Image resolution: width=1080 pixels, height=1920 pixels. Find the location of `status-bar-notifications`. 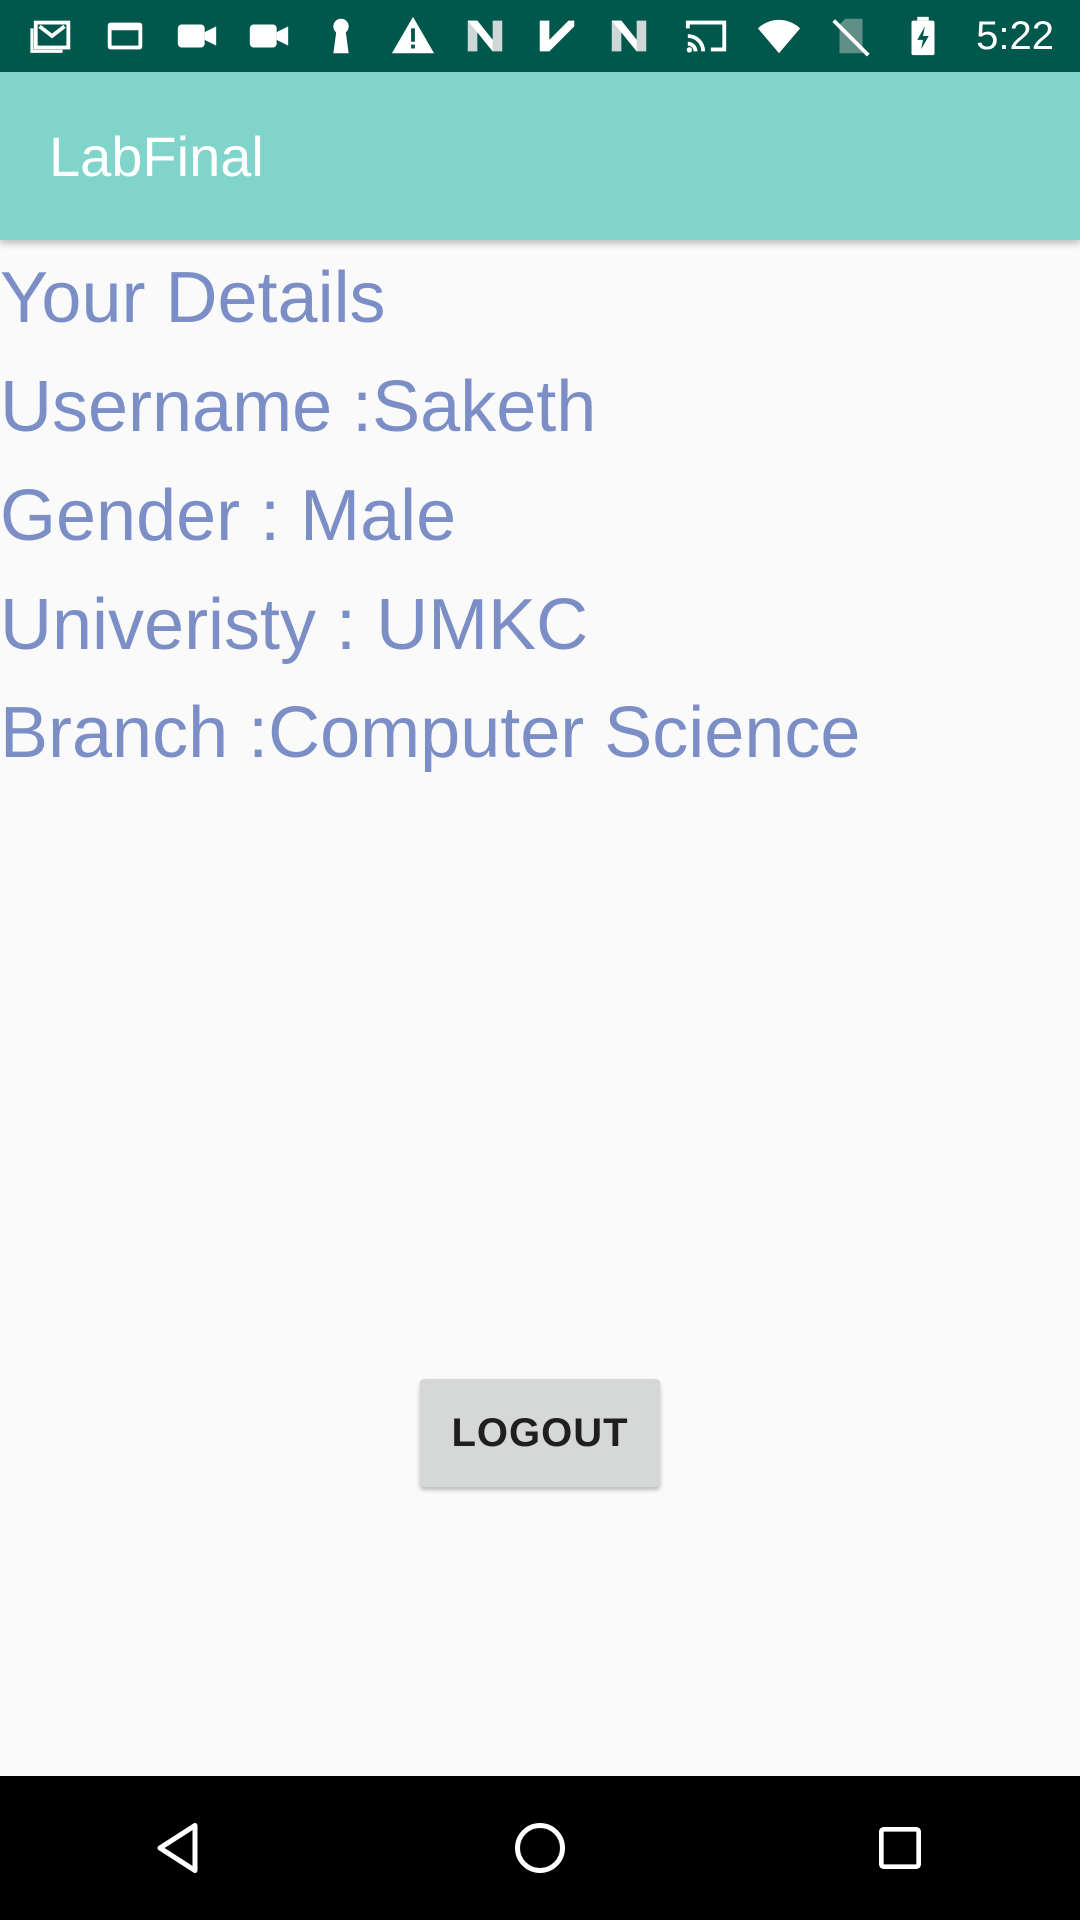

status-bar-notifications is located at coordinates (341, 36).